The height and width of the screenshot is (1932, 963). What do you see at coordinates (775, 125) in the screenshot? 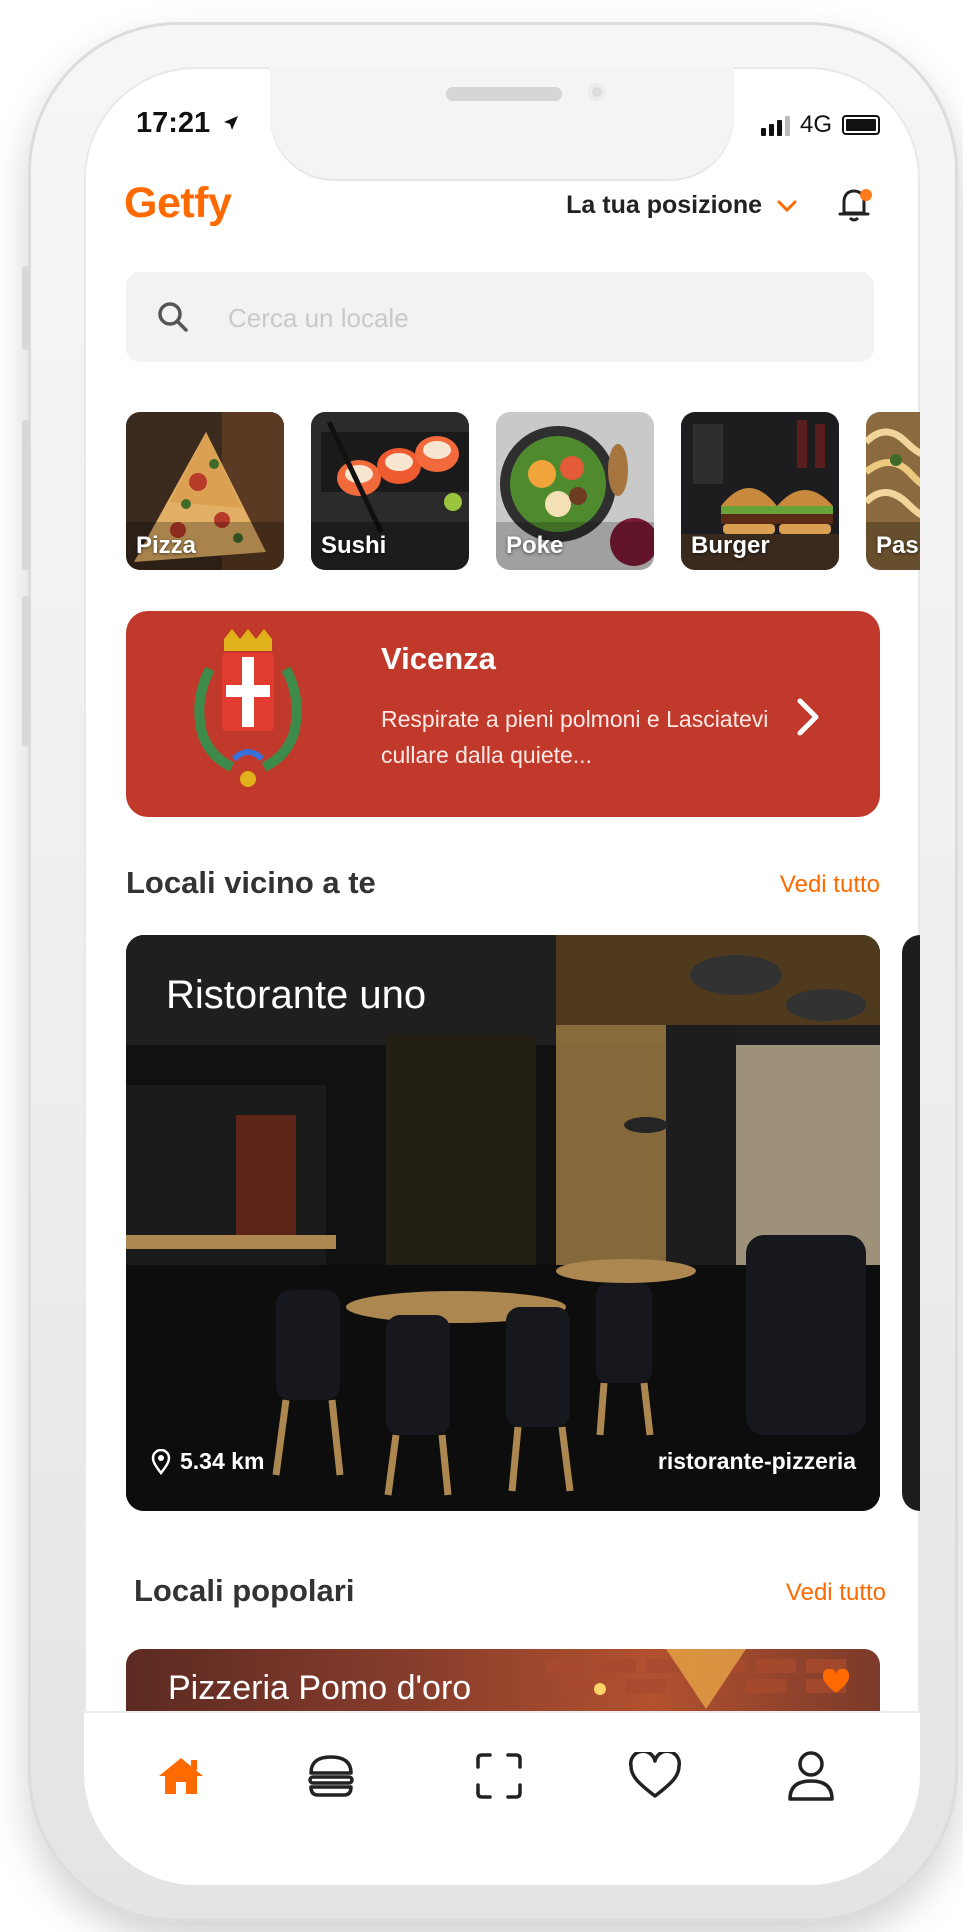
I see `signal-icon` at bounding box center [775, 125].